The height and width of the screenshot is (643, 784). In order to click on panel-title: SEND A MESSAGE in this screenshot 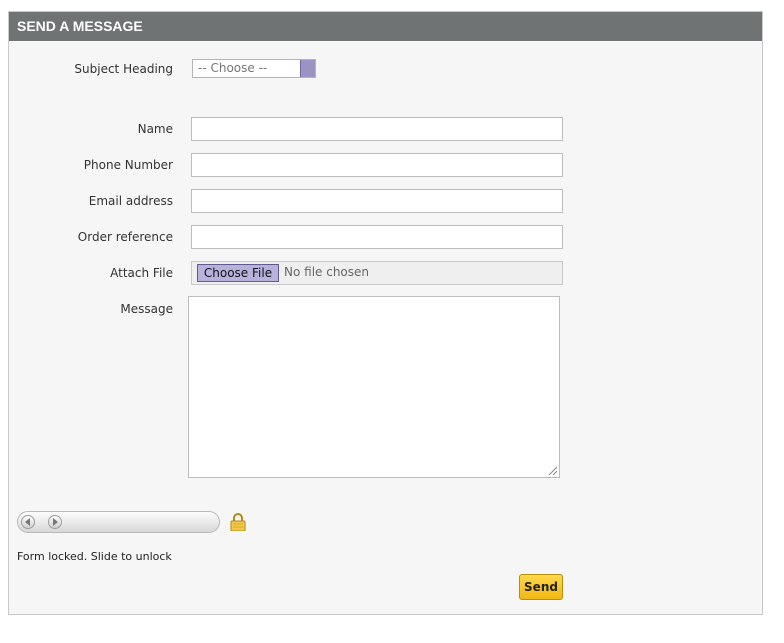, I will do `click(385, 26)`.